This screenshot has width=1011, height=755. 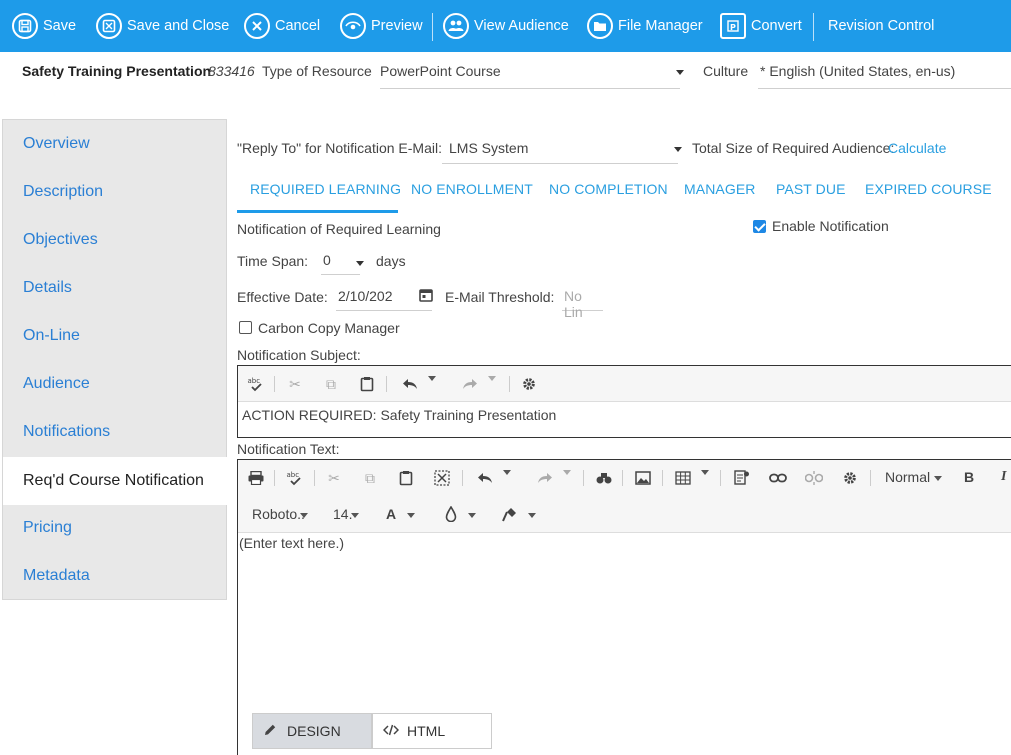 What do you see at coordinates (47, 527) in the screenshot?
I see `sidebar-item-label: Pricing` at bounding box center [47, 527].